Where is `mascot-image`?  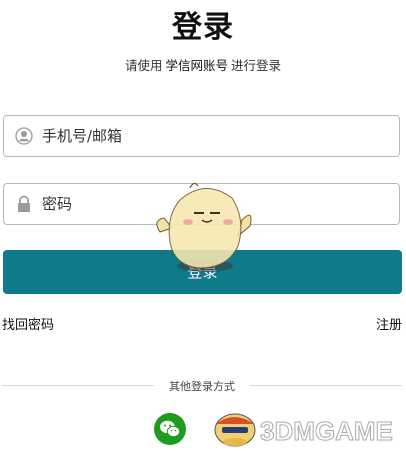 mascot-image is located at coordinates (204, 227).